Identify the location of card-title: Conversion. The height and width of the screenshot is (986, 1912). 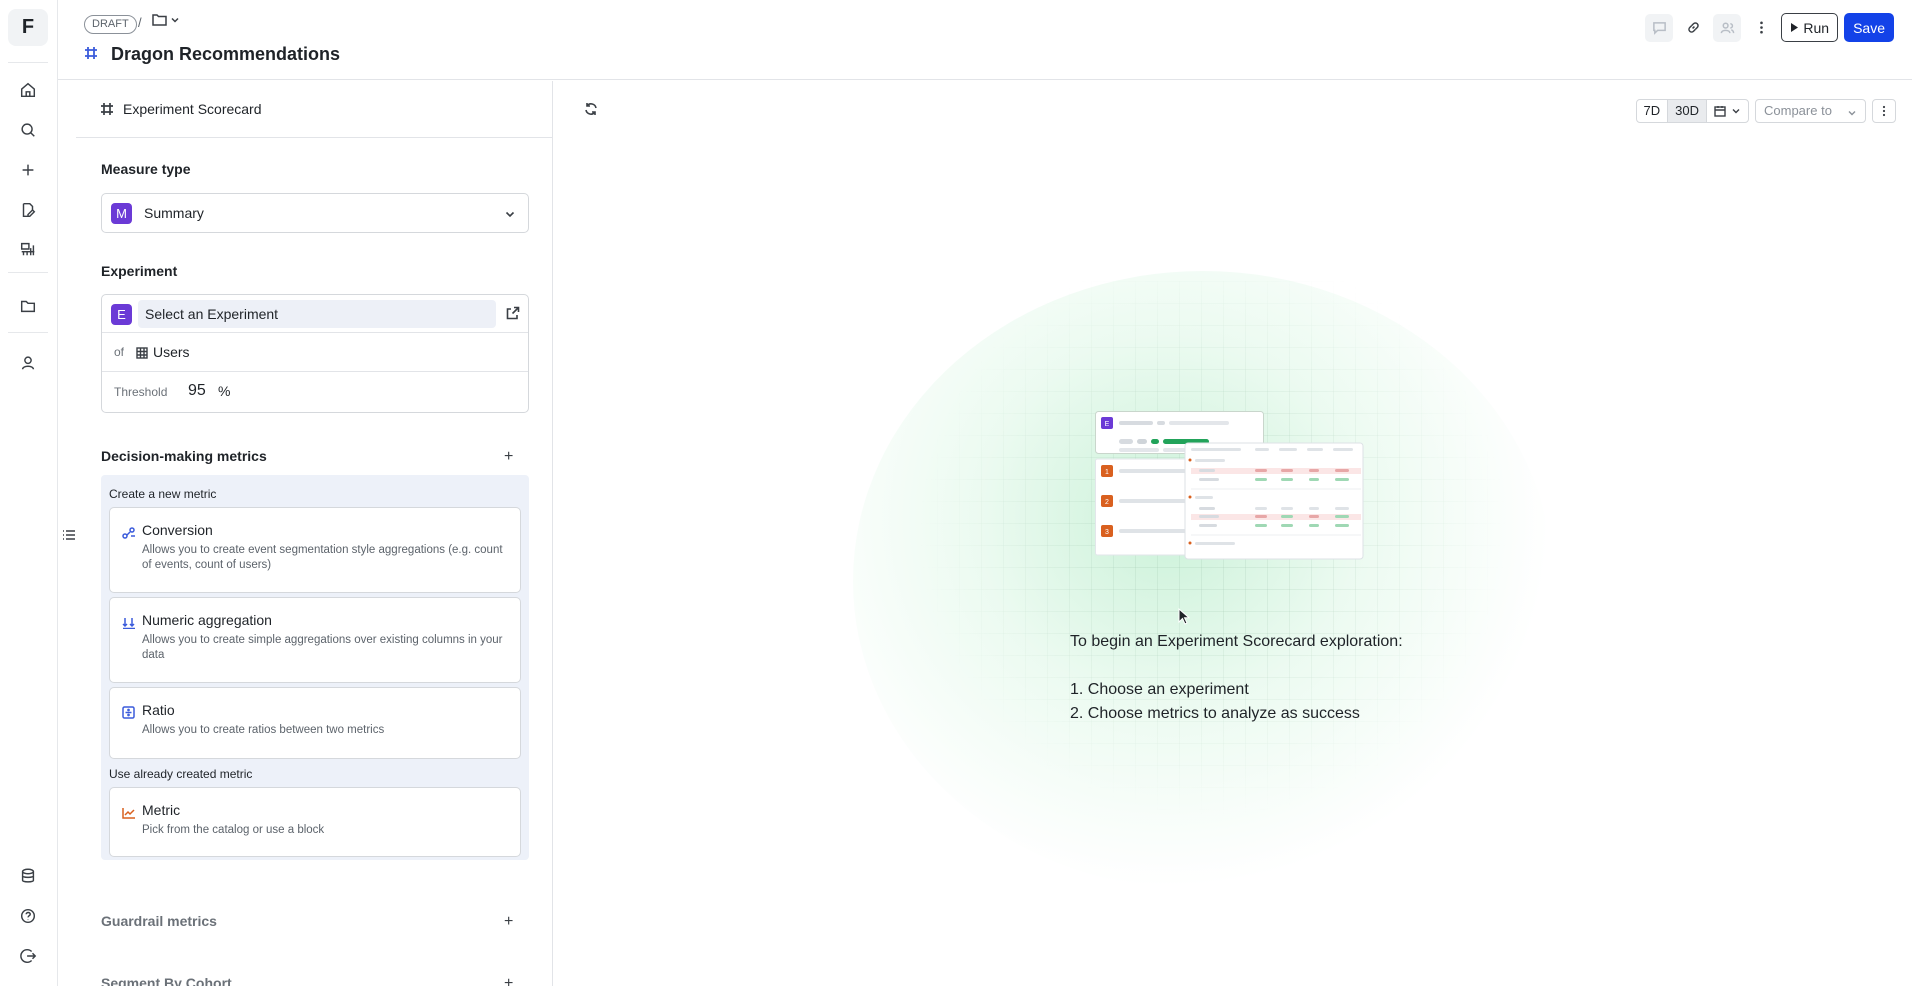
(177, 530).